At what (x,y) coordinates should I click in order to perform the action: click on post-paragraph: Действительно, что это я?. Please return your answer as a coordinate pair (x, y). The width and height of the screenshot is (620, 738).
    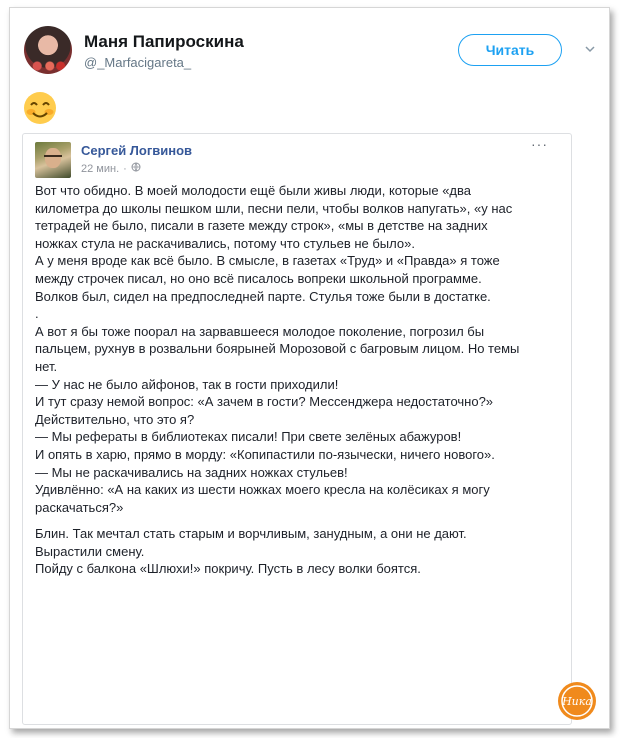
    Looking at the image, I should click on (115, 419).